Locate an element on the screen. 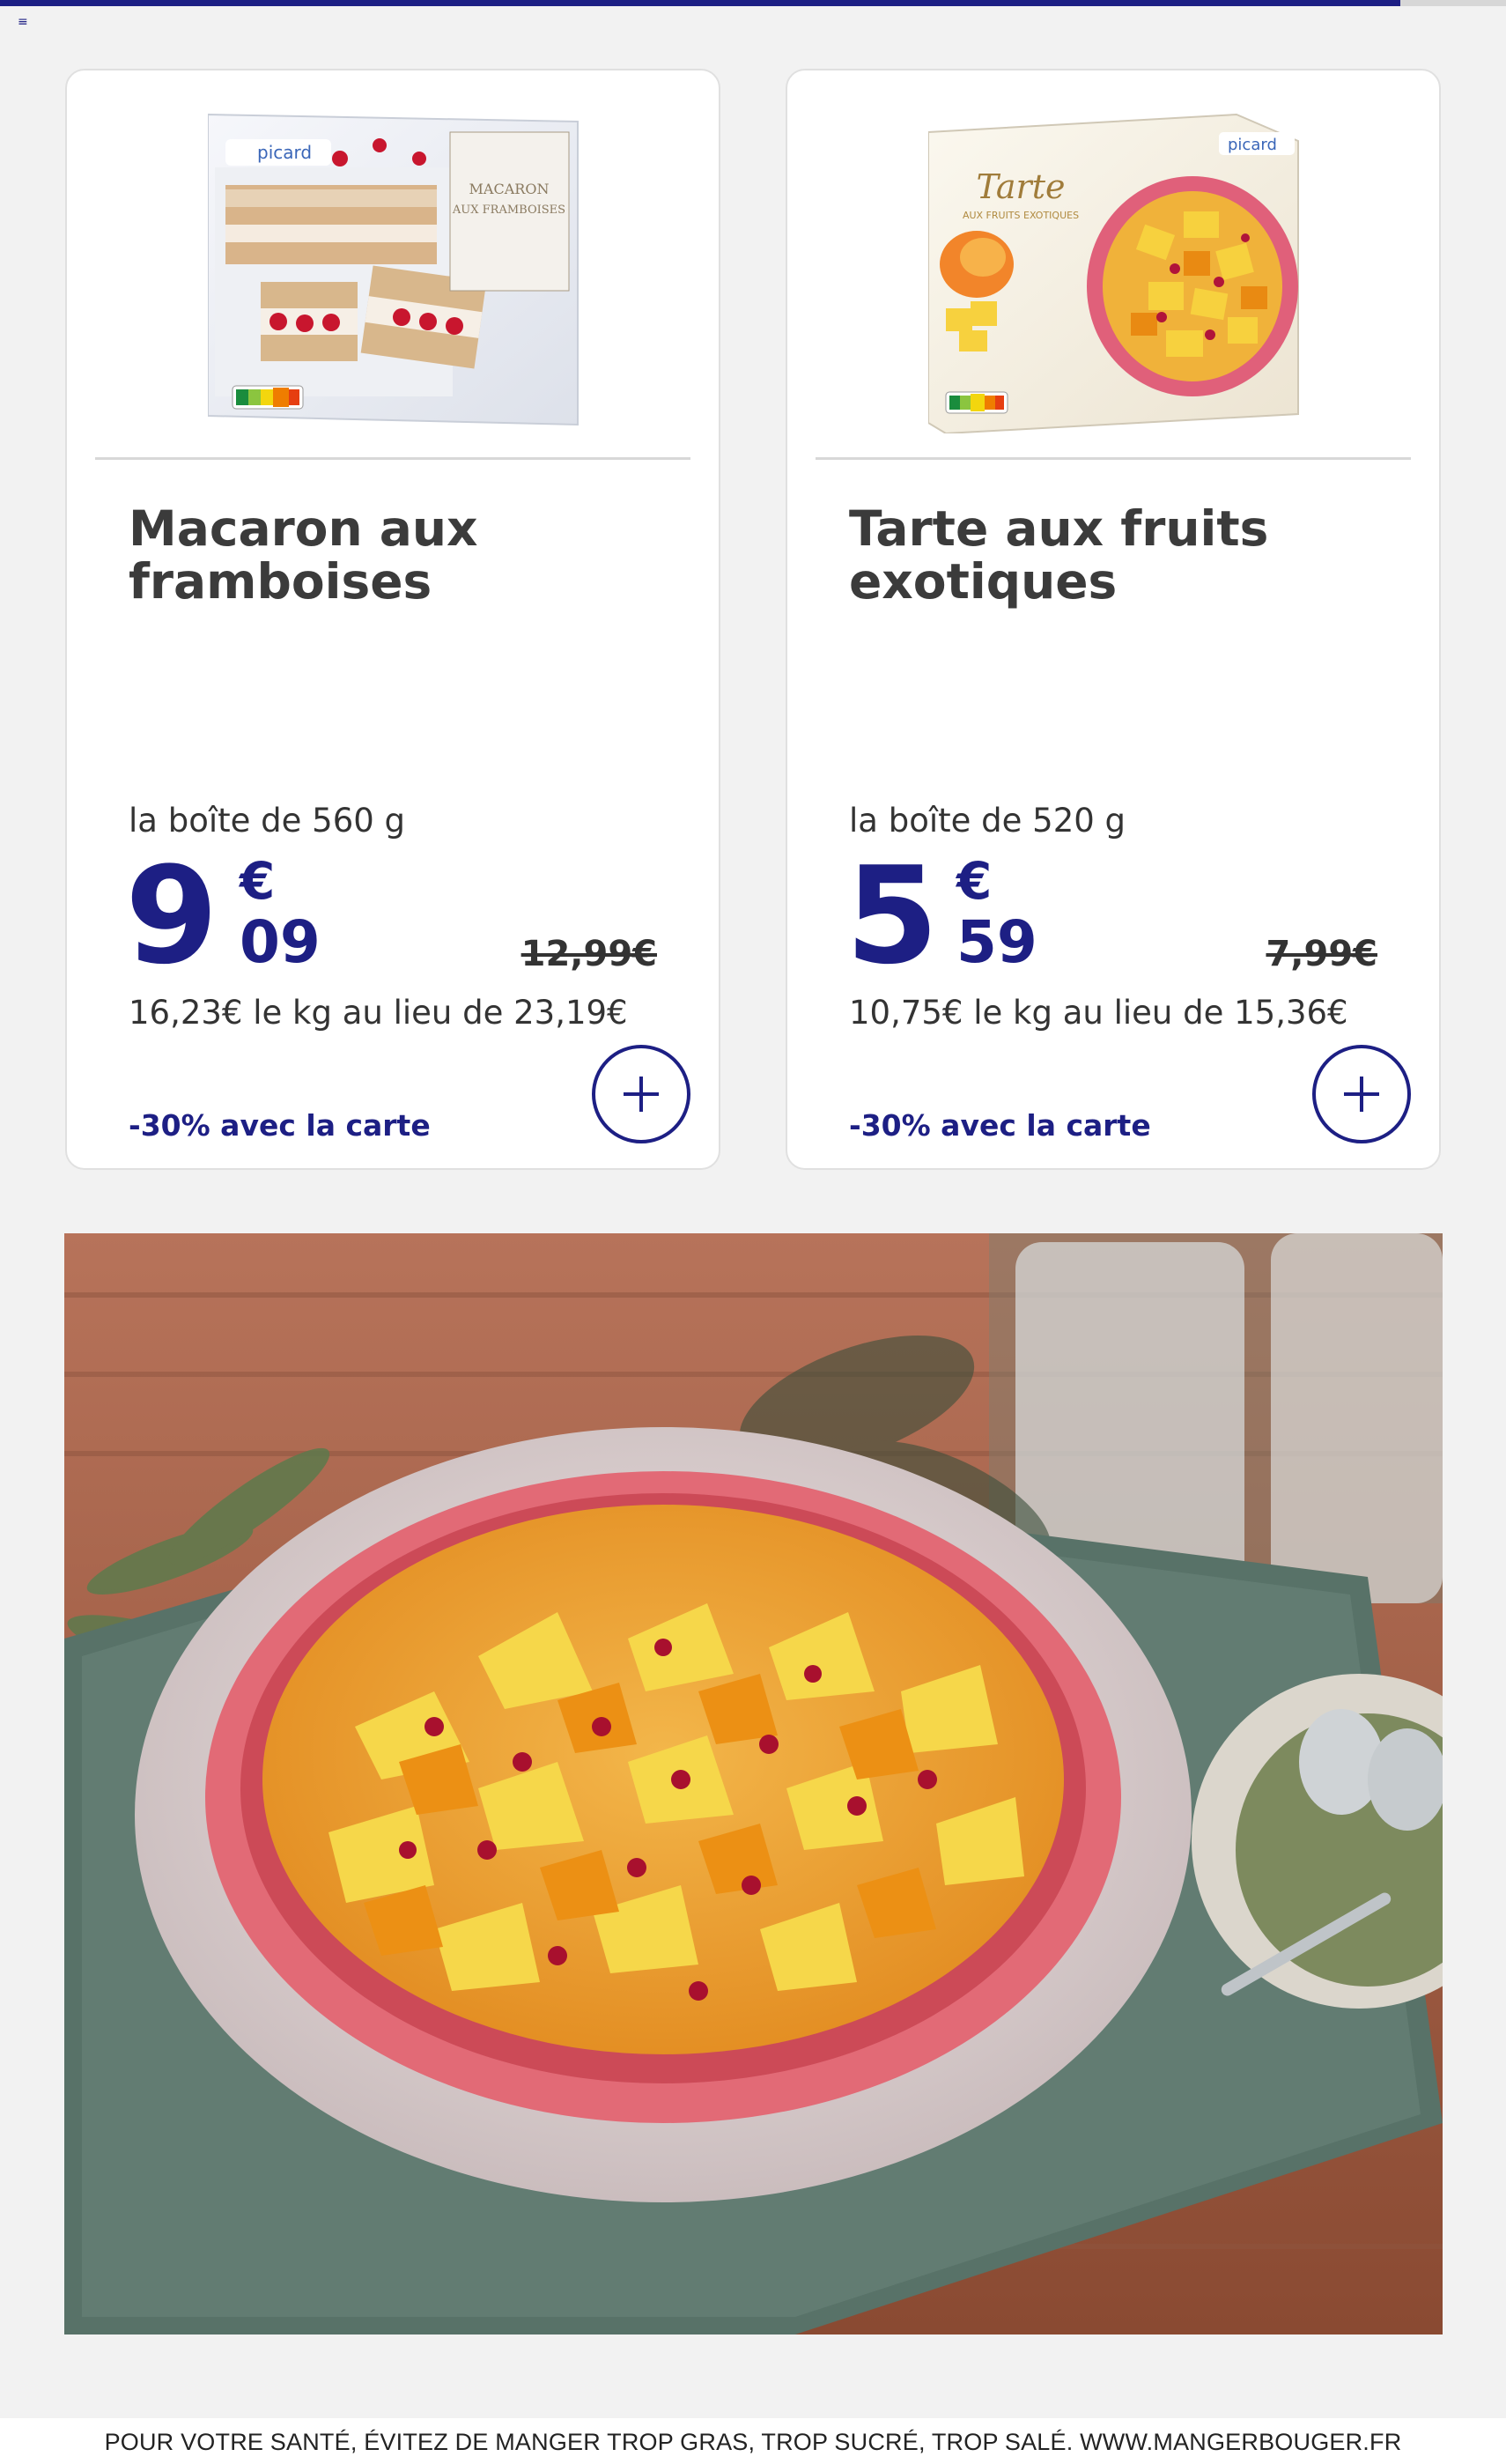 The width and height of the screenshot is (1506, 2464). old-price: 12,99€ is located at coordinates (588, 954).